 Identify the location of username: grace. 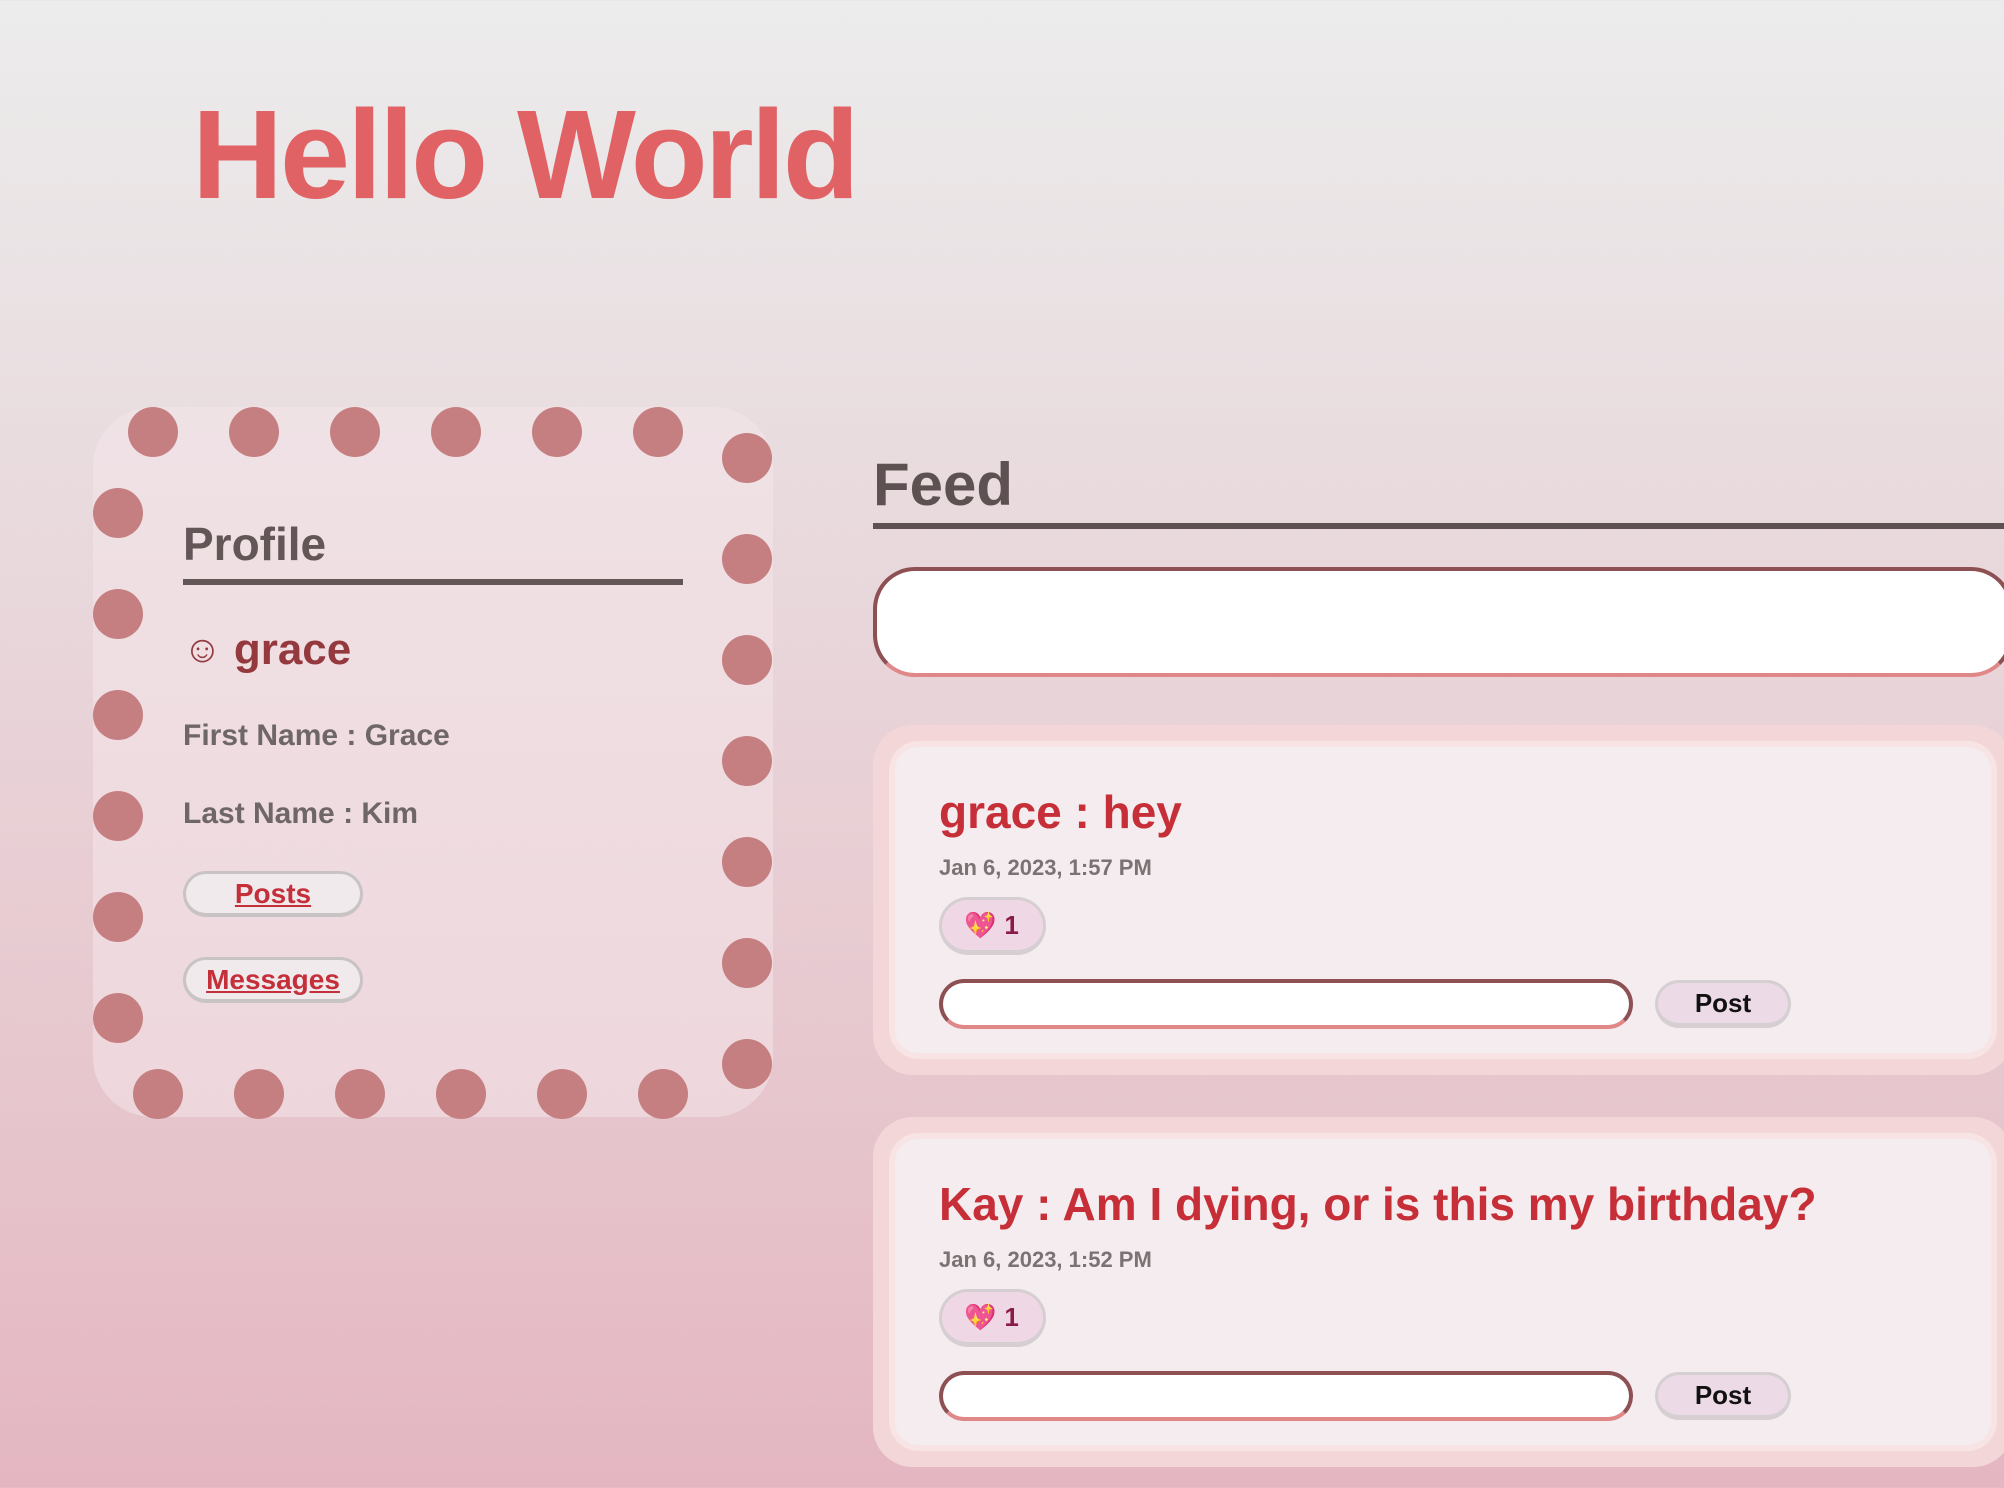
(292, 649).